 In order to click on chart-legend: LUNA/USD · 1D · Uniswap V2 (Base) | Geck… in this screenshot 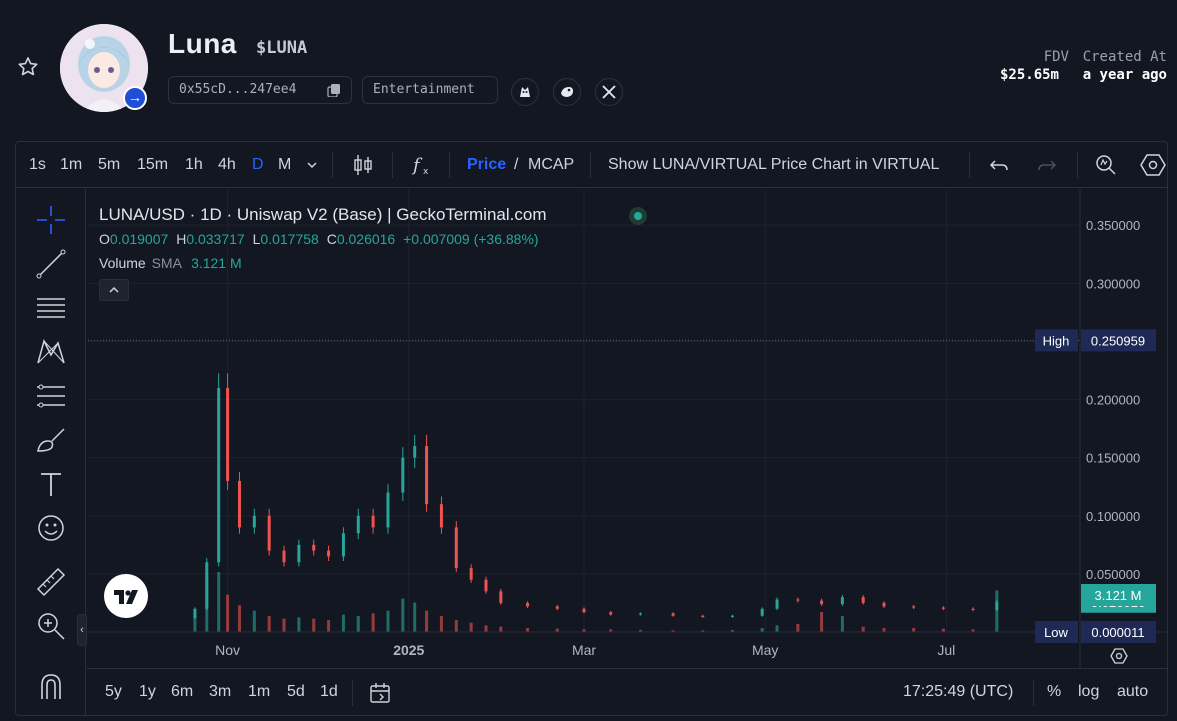, I will do `click(373, 253)`.